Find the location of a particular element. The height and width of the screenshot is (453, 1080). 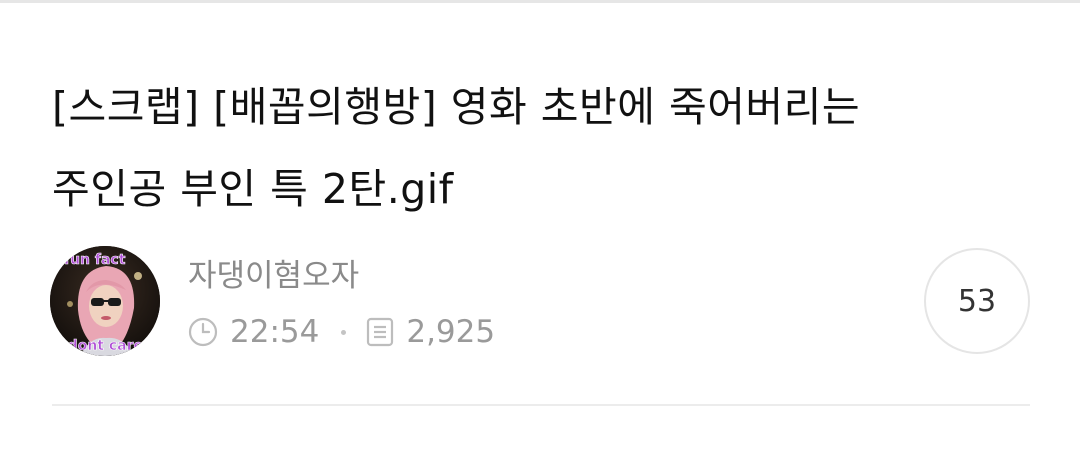

avatar-caption-bottom: i dont care is located at coordinates (100, 346).